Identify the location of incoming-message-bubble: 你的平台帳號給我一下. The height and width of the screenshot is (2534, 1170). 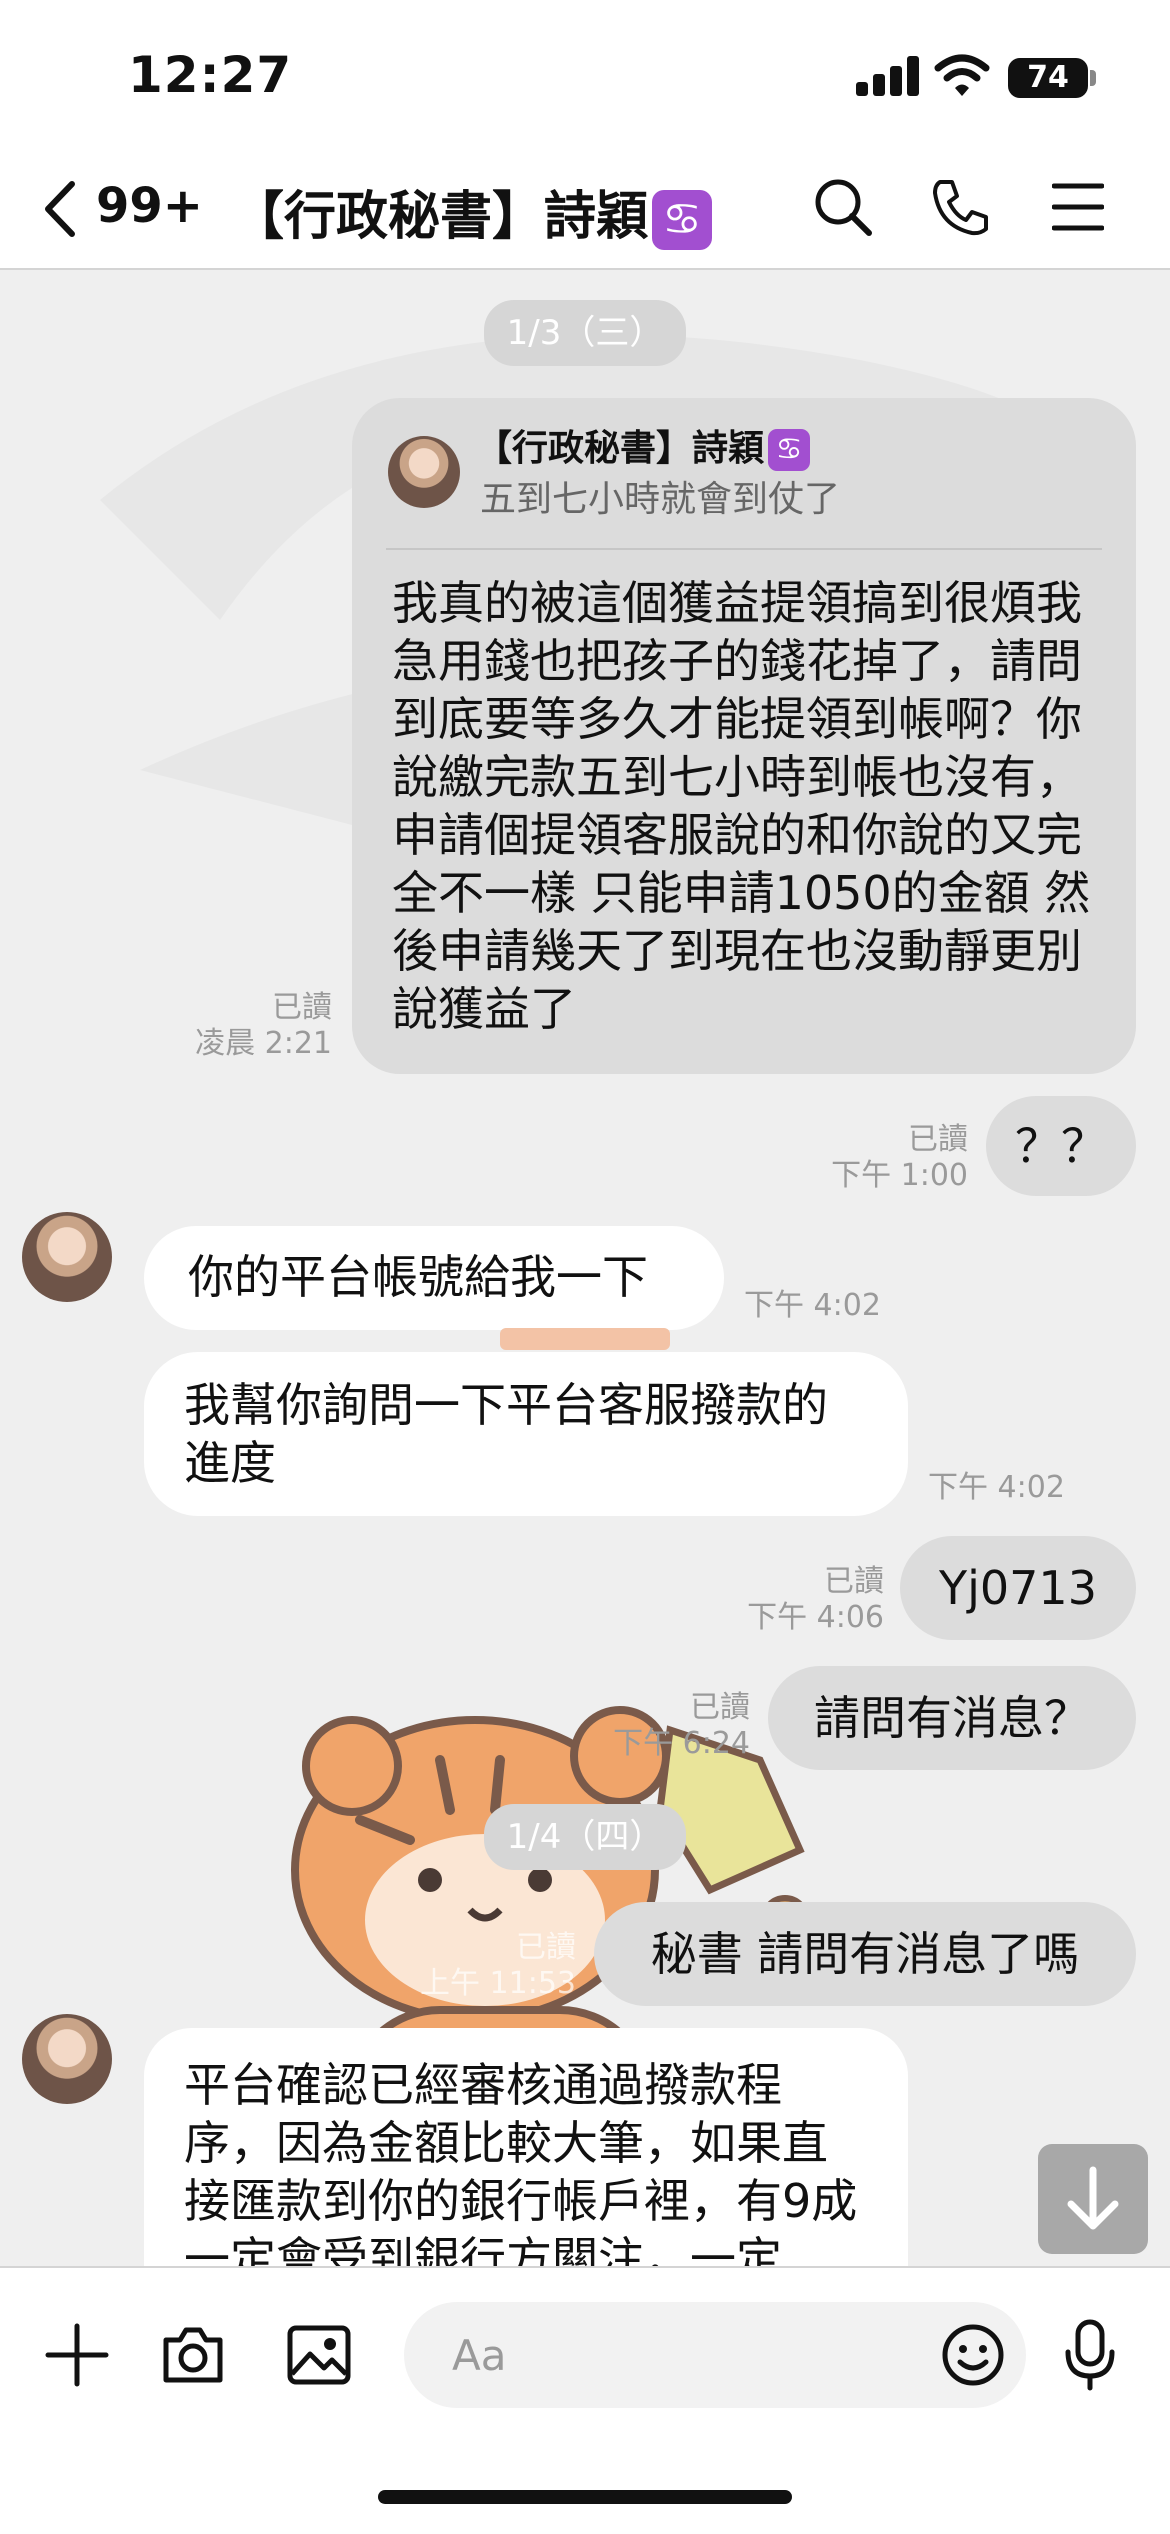
(434, 1278).